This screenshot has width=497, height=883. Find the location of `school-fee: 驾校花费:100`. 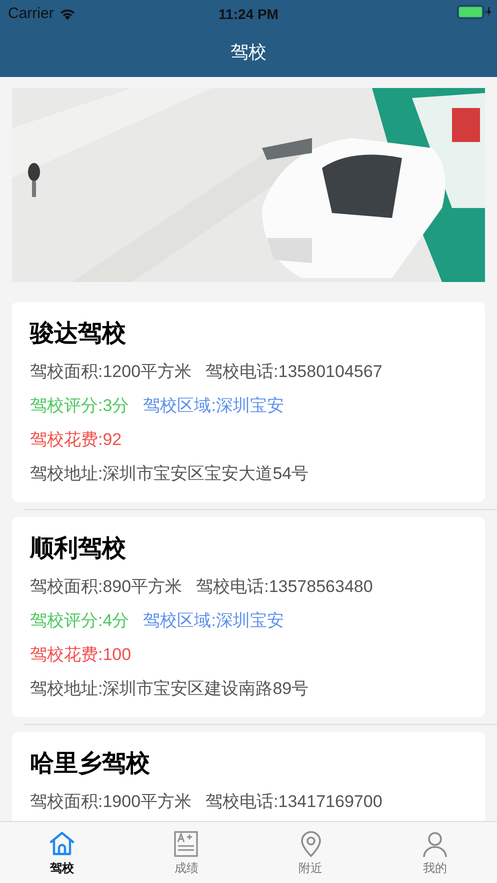

school-fee: 驾校花费:100 is located at coordinates (81, 655).